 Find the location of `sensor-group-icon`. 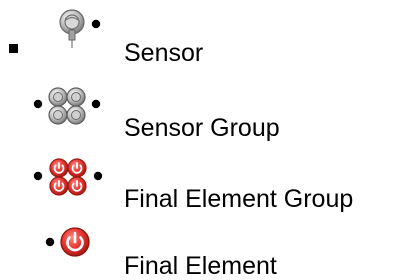

sensor-group-icon is located at coordinates (67, 111).